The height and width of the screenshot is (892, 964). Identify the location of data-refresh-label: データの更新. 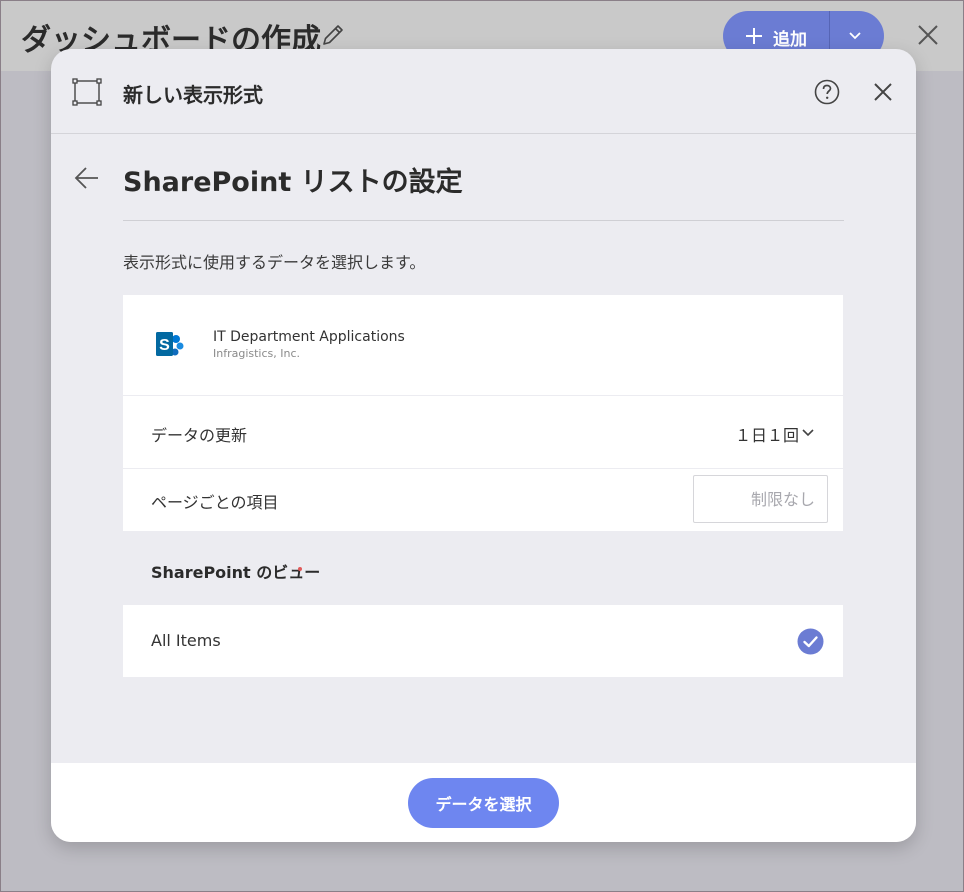
(199, 435).